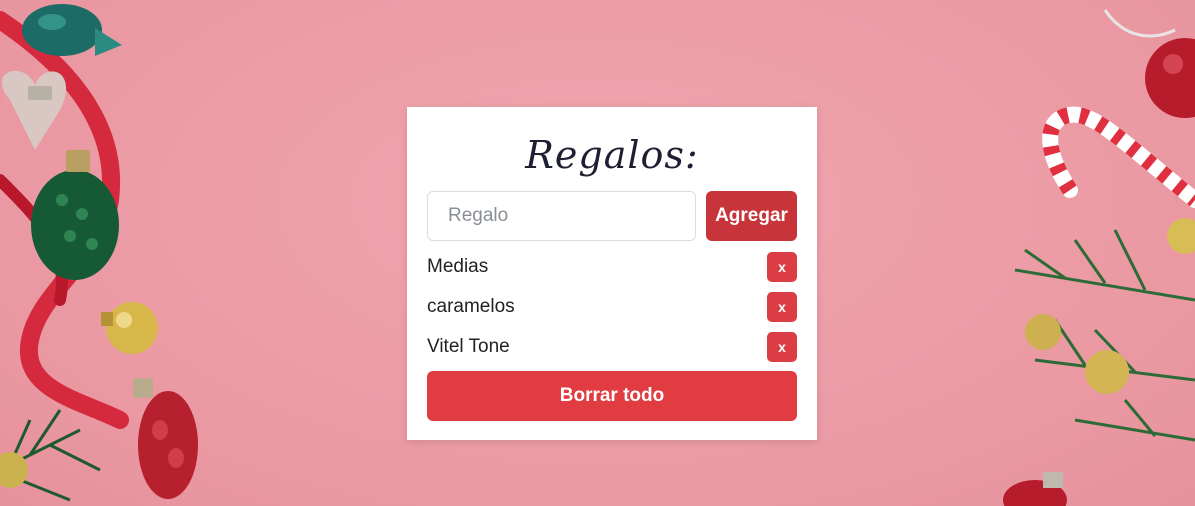 This screenshot has width=1195, height=506. Describe the element at coordinates (751, 216) in the screenshot. I see `add-button: Agregar` at that location.